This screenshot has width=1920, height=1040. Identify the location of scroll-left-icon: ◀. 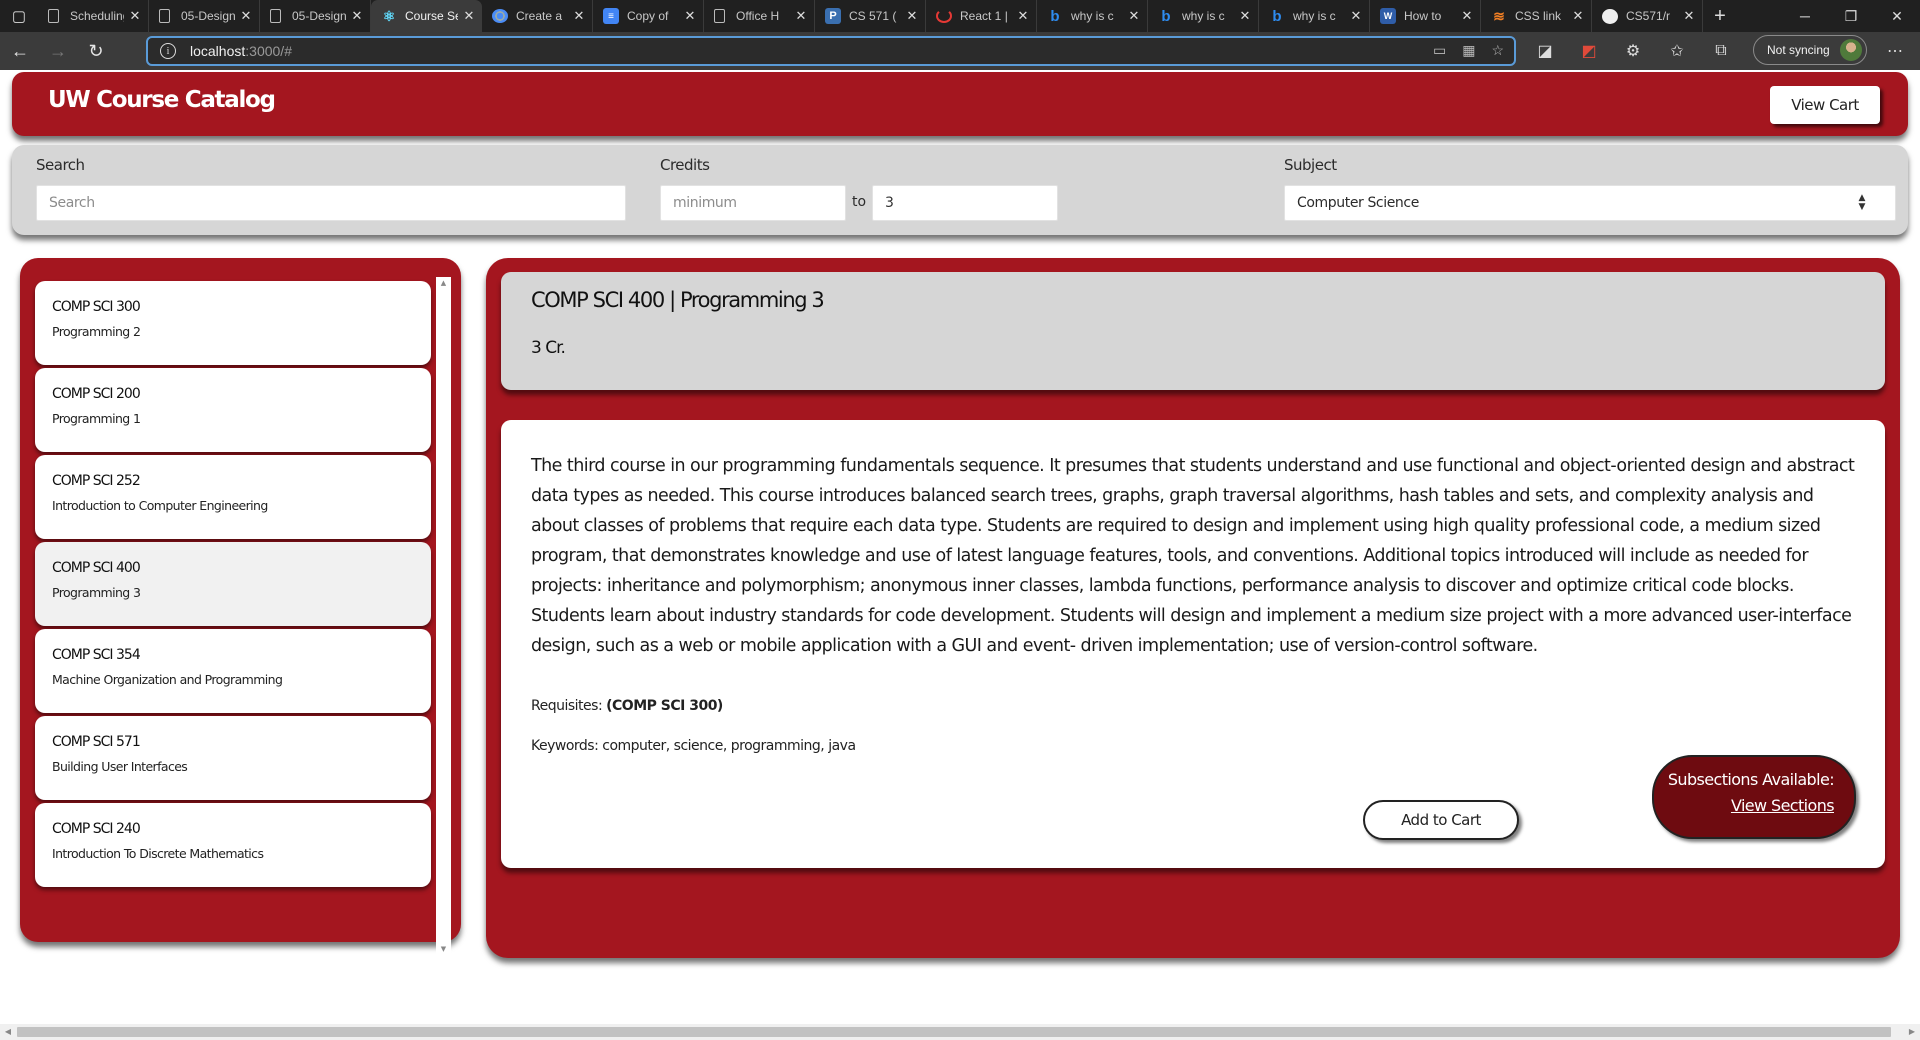
(8, 1032).